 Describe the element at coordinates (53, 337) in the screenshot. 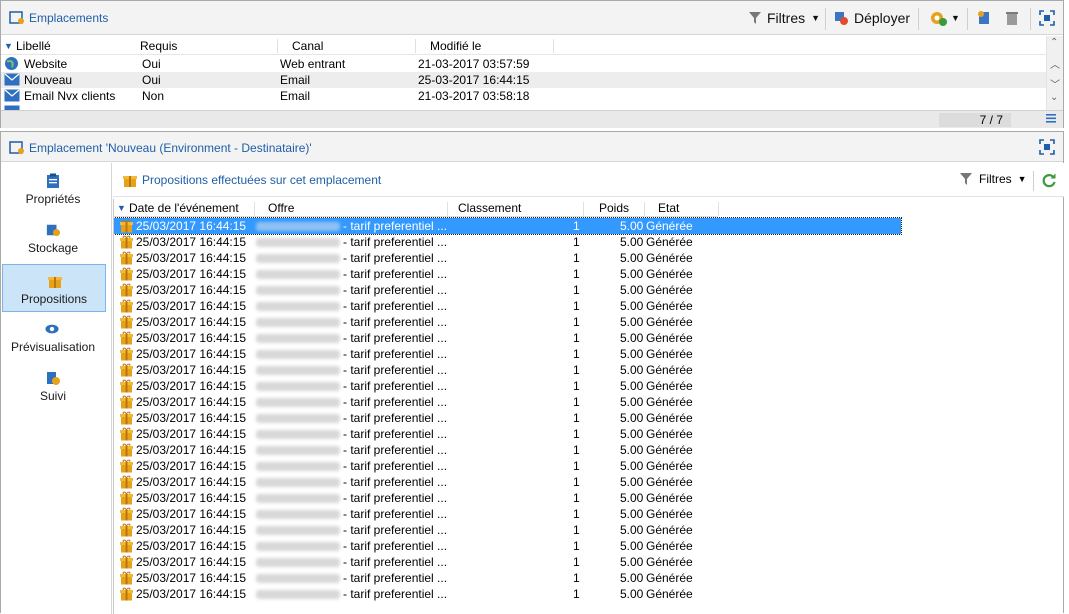

I see `sidebar-item-preview: Prévisualisation` at that location.